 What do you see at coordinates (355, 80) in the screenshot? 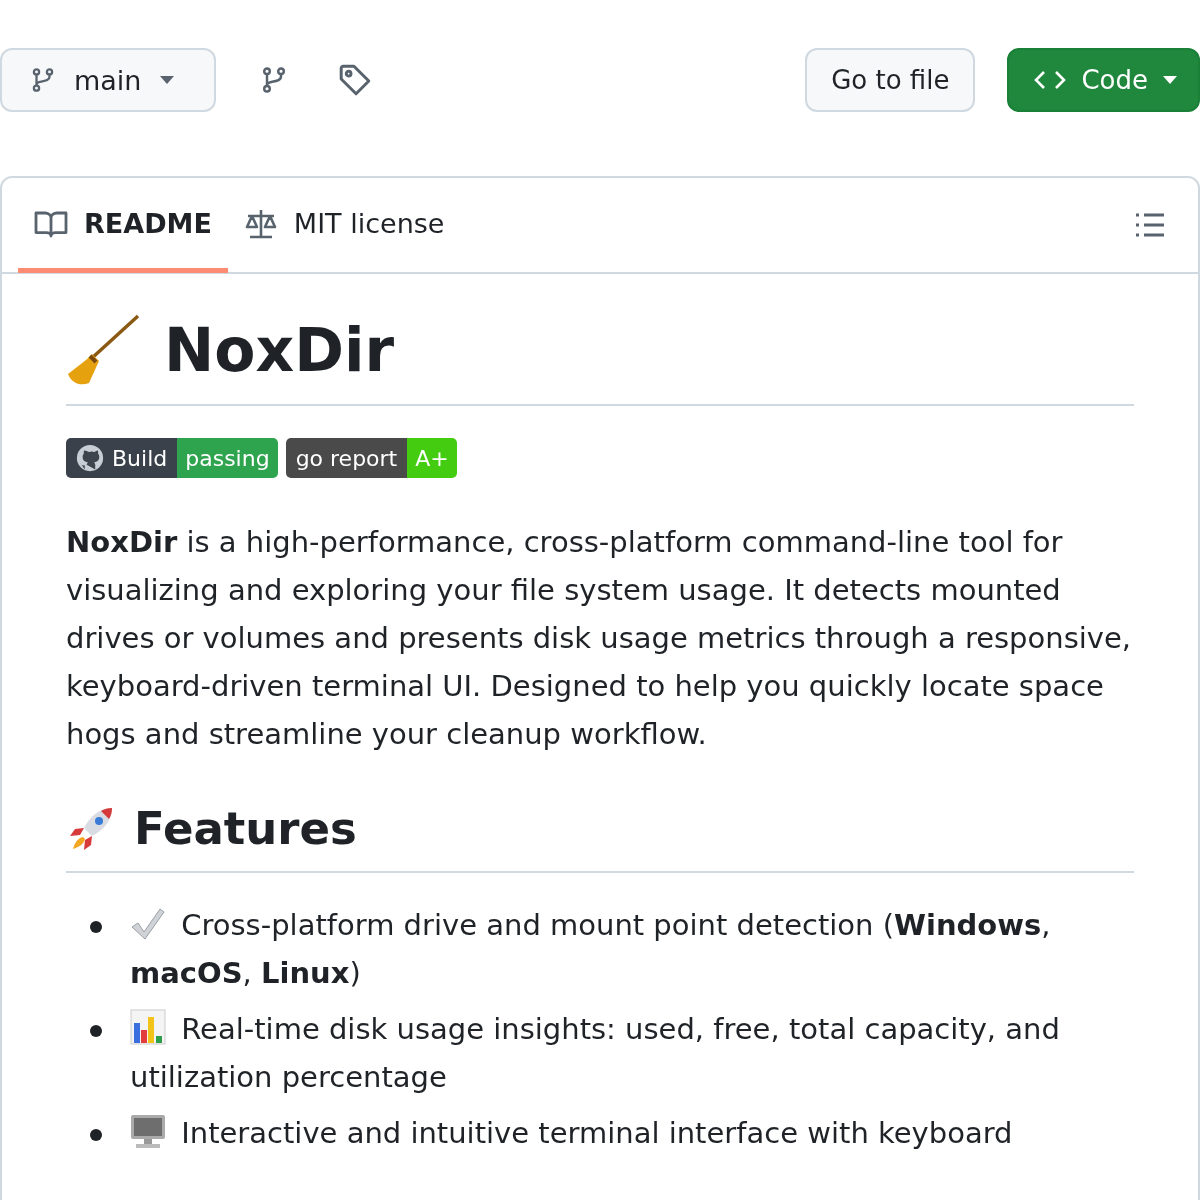
I see `tag-icon` at bounding box center [355, 80].